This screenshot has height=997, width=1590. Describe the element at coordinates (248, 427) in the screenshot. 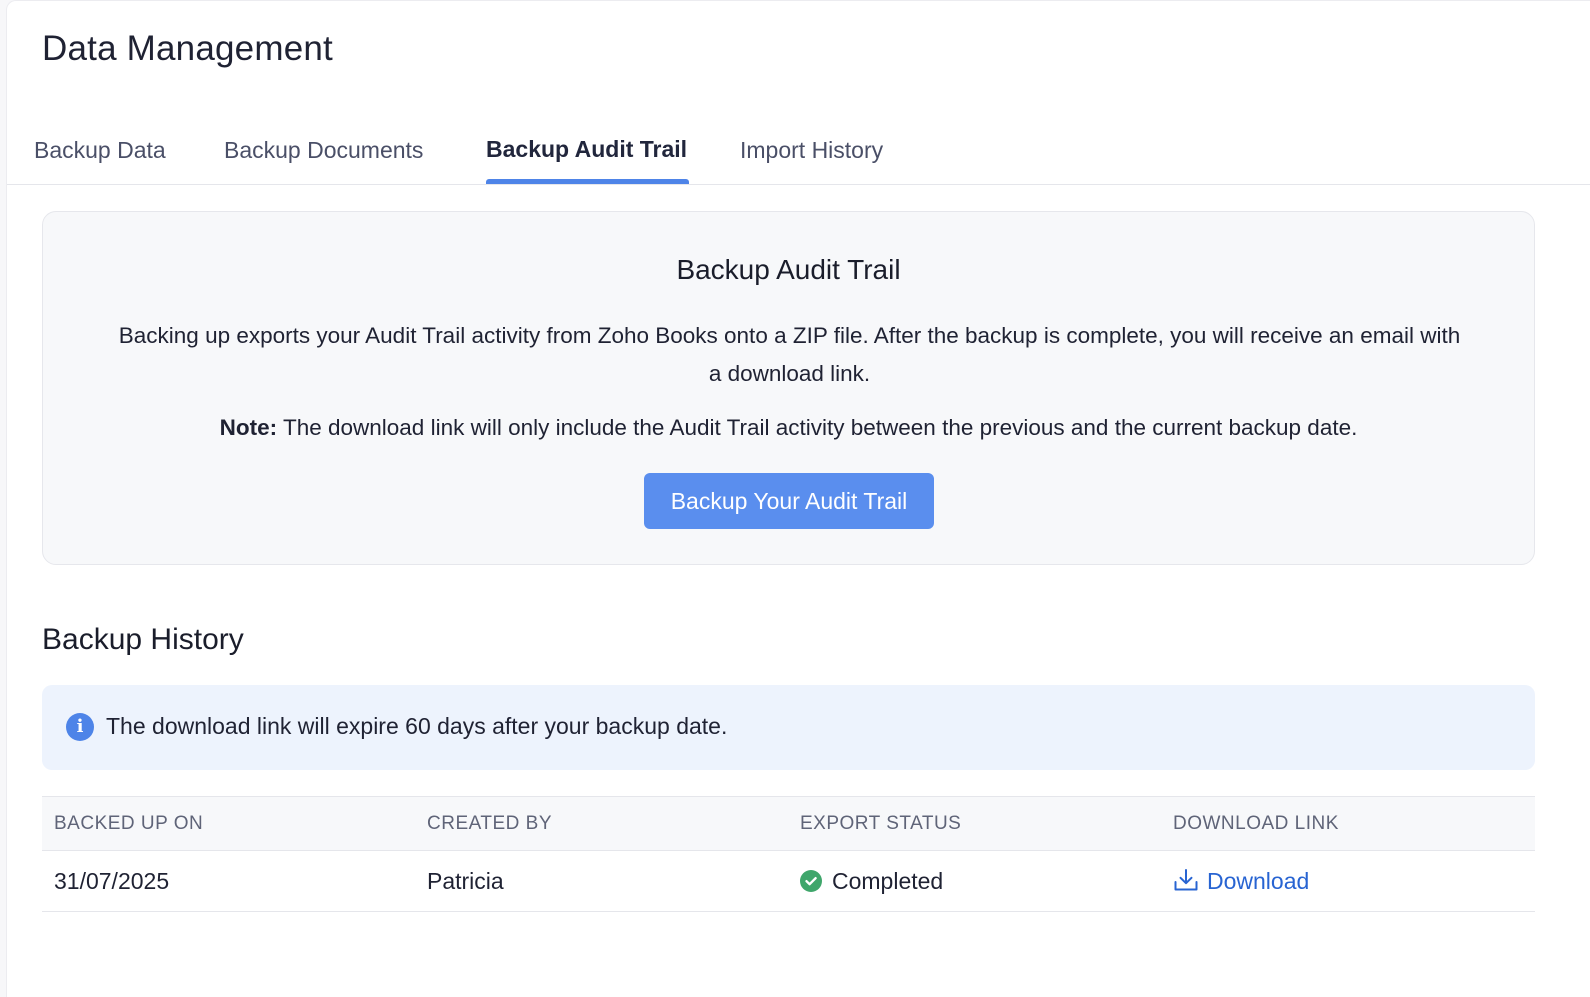

I see `note-label: Note:` at that location.